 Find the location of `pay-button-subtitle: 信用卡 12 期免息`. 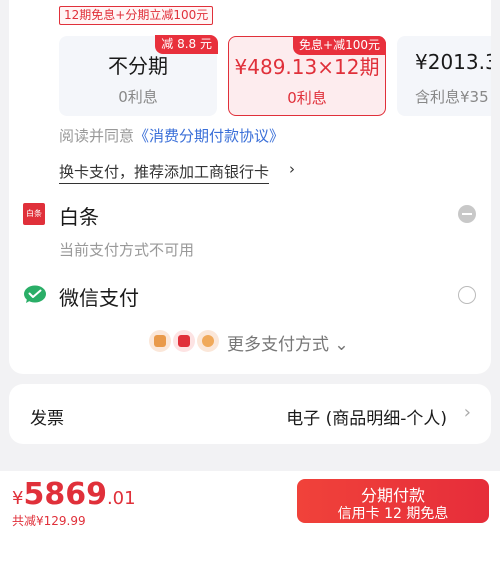

pay-button-subtitle: 信用卡 12 期免息 is located at coordinates (393, 514).